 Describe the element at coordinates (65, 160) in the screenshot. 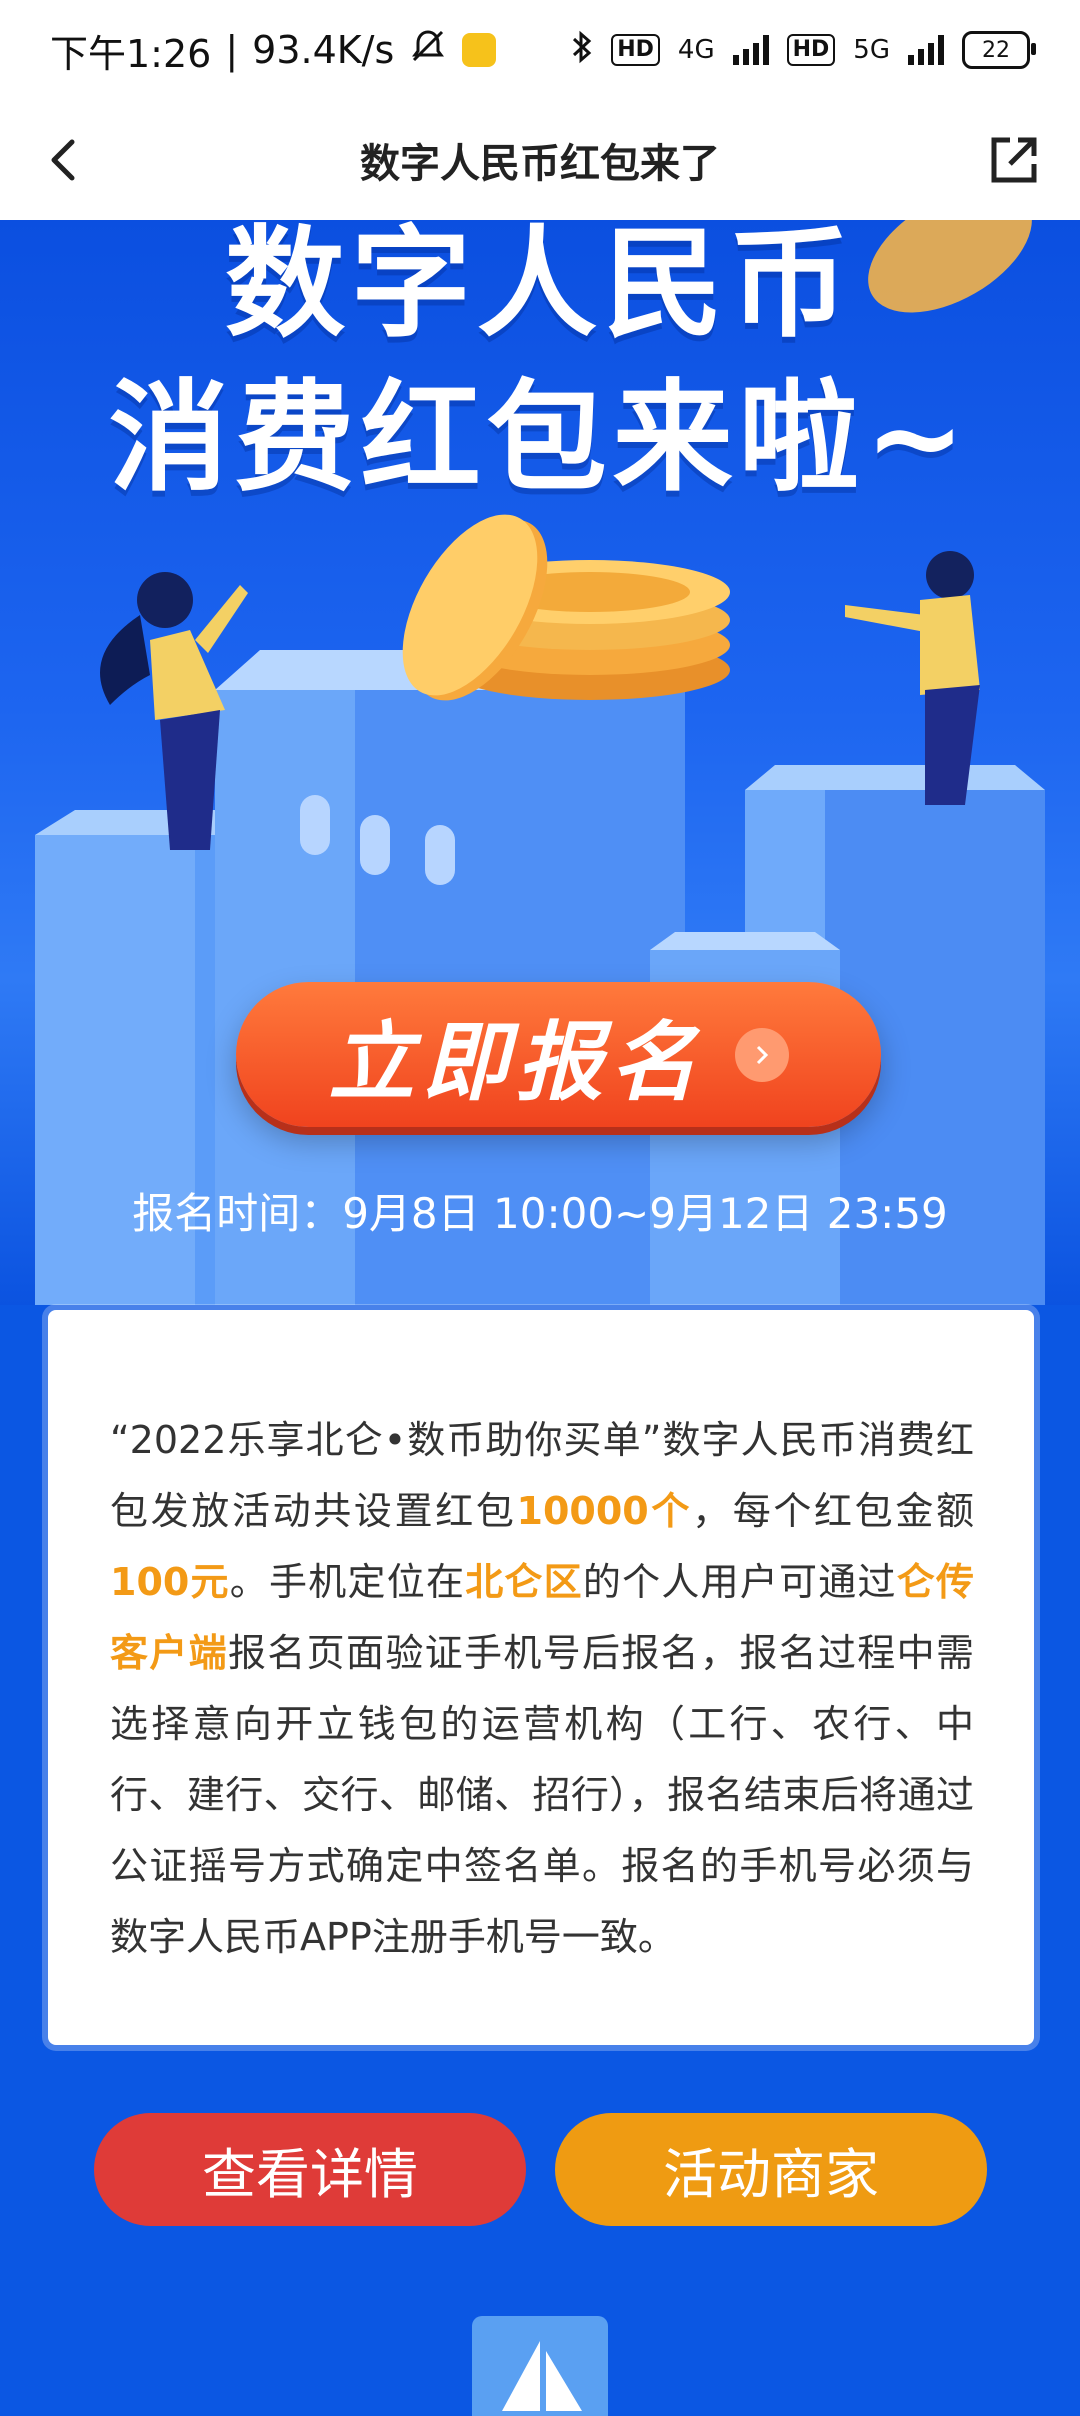

I see `chevron-left-icon` at that location.